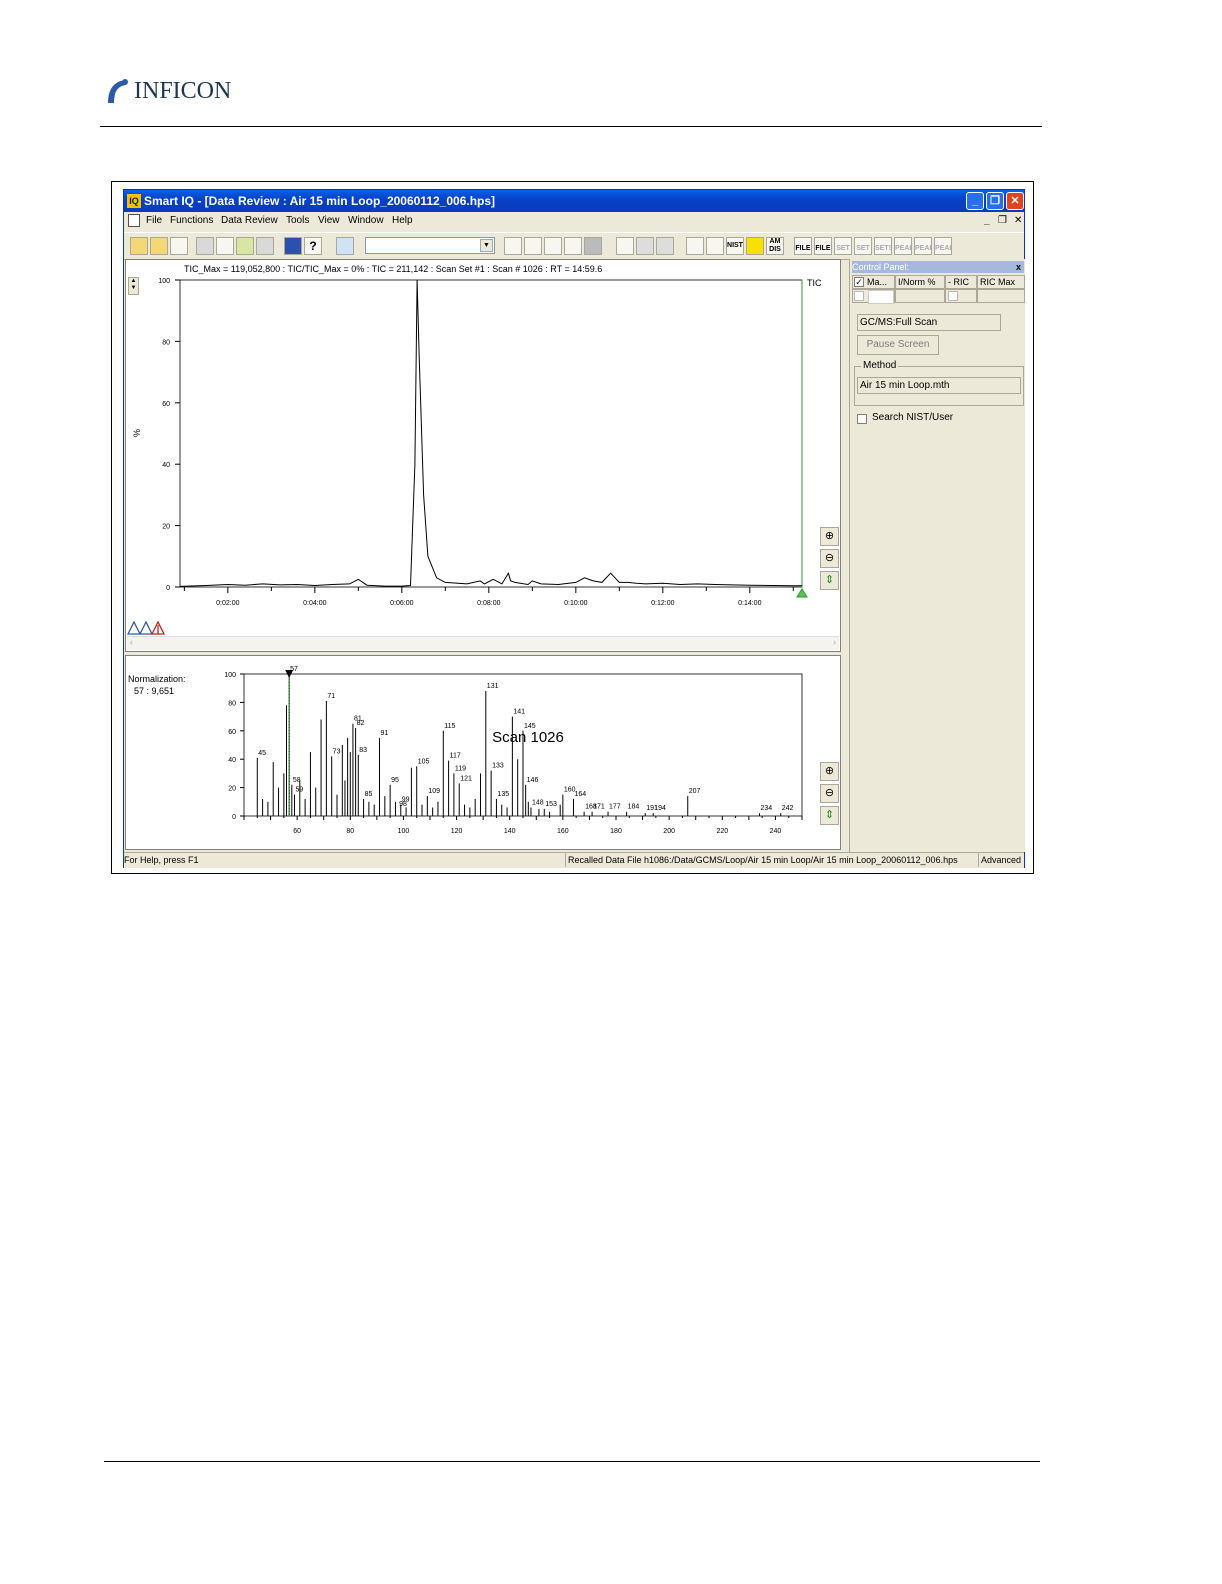 The width and height of the screenshot is (1222, 1584). What do you see at coordinates (669, 831) in the screenshot?
I see `spectrum-x-tick-label: 200` at bounding box center [669, 831].